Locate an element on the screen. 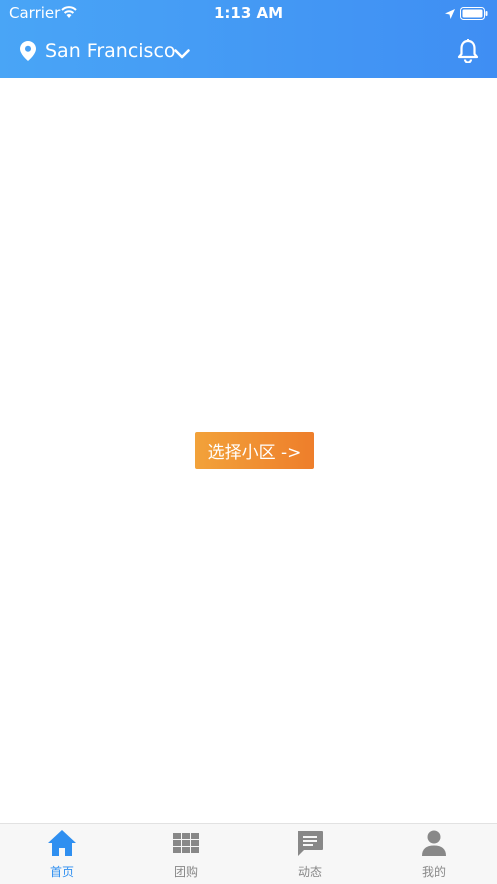  select-community-button: 选择小区 -> is located at coordinates (254, 450).